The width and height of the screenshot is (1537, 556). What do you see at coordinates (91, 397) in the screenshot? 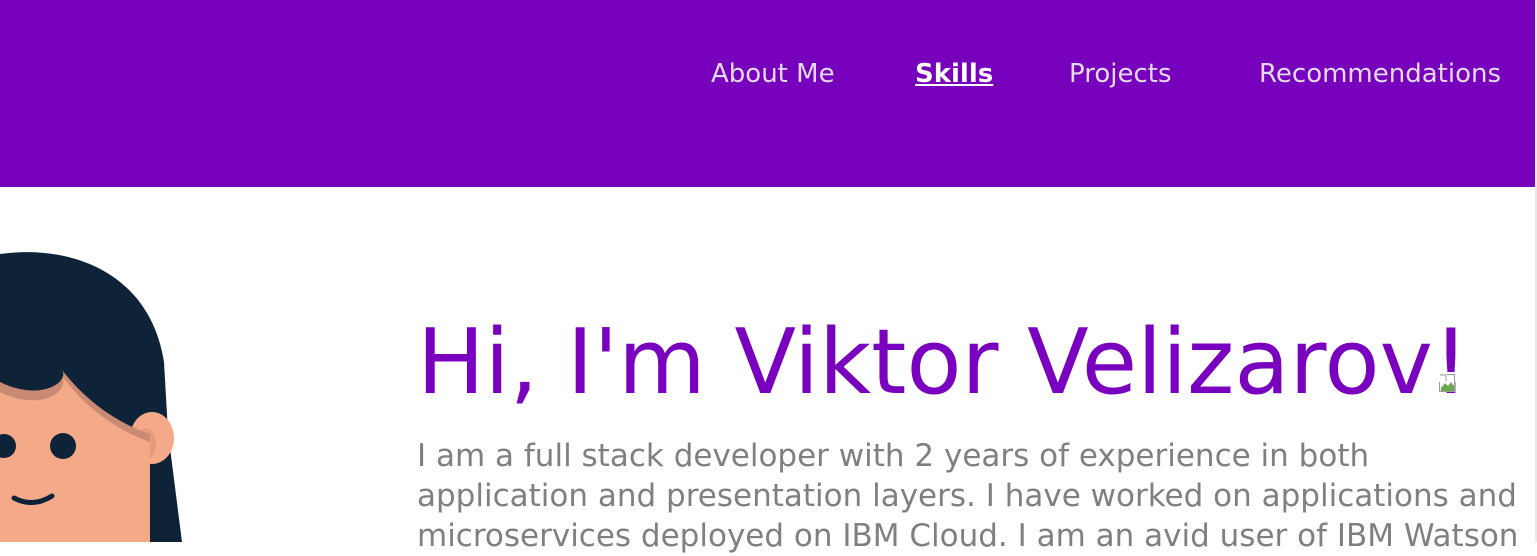
I see `avatar-illustration` at bounding box center [91, 397].